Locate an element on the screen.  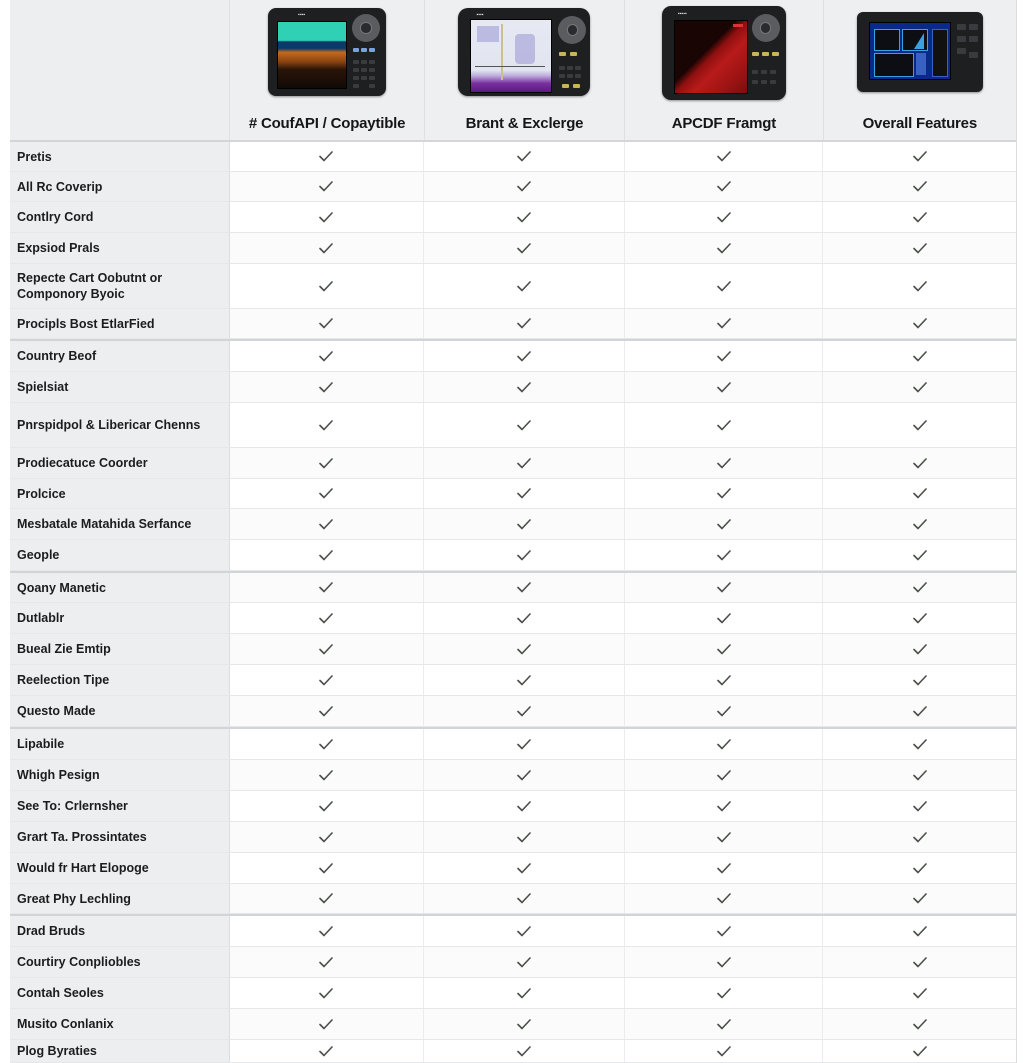
feature-label: Contlry Cord is located at coordinates (120, 217).